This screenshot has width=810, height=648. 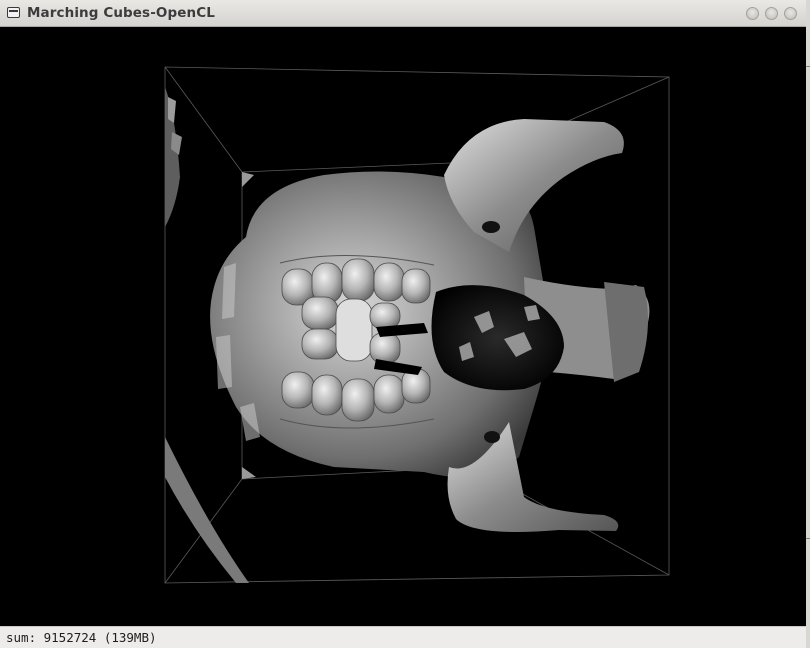 What do you see at coordinates (13, 12) in the screenshot?
I see `window-icon` at bounding box center [13, 12].